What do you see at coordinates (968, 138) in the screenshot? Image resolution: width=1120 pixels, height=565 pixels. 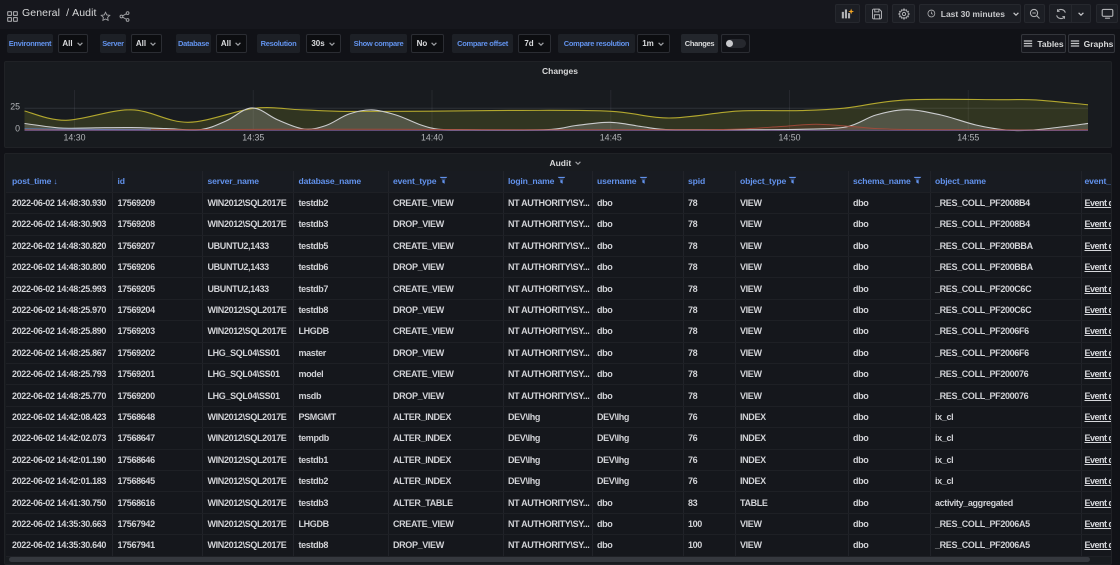 I see `svg-text: 14:55` at bounding box center [968, 138].